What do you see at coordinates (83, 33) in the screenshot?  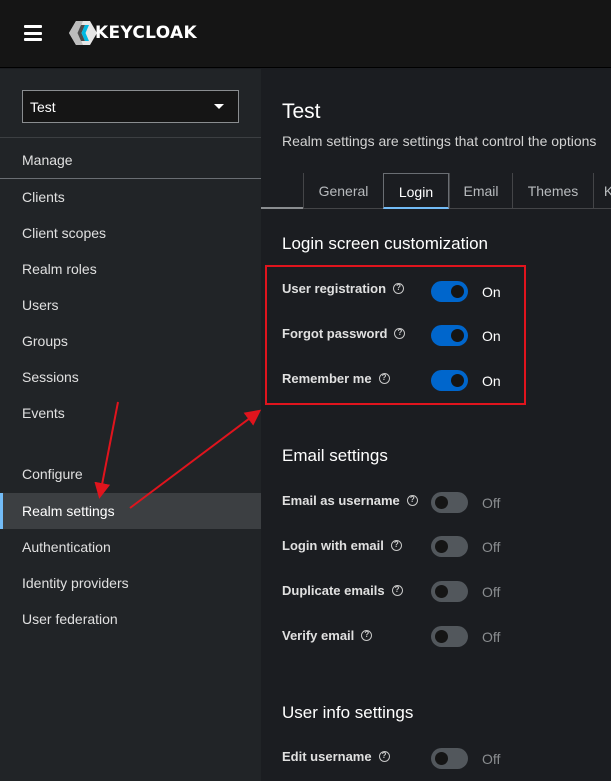 I see `keycloak-logo-icon` at bounding box center [83, 33].